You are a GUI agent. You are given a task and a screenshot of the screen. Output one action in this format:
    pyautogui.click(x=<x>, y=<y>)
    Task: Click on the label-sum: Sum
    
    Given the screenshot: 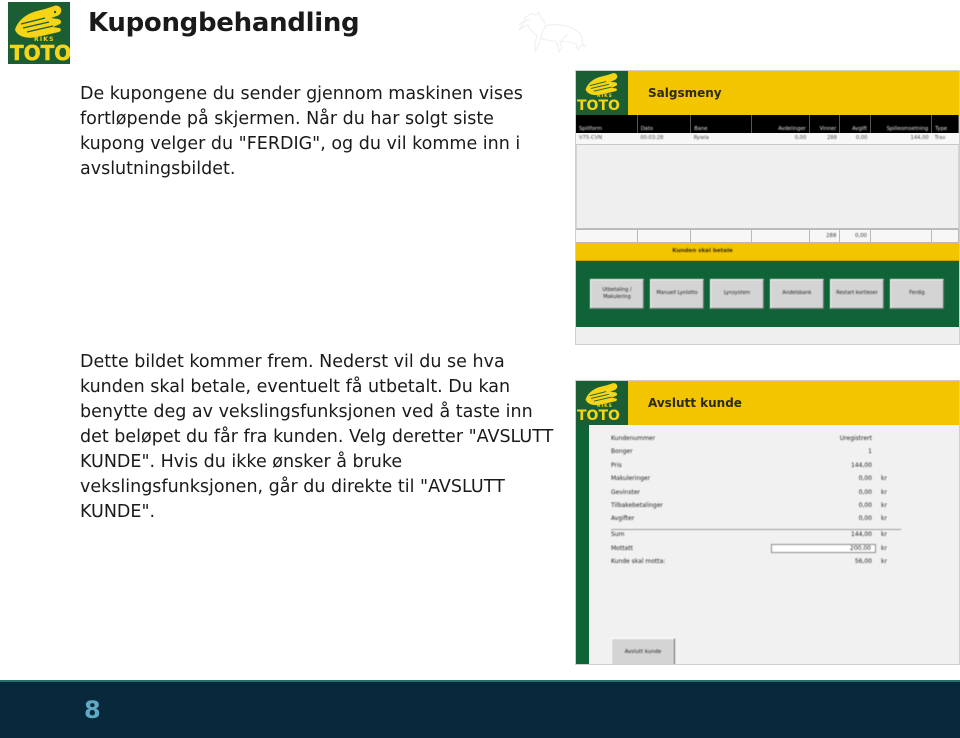 What is the action you would take?
    pyautogui.click(x=618, y=534)
    